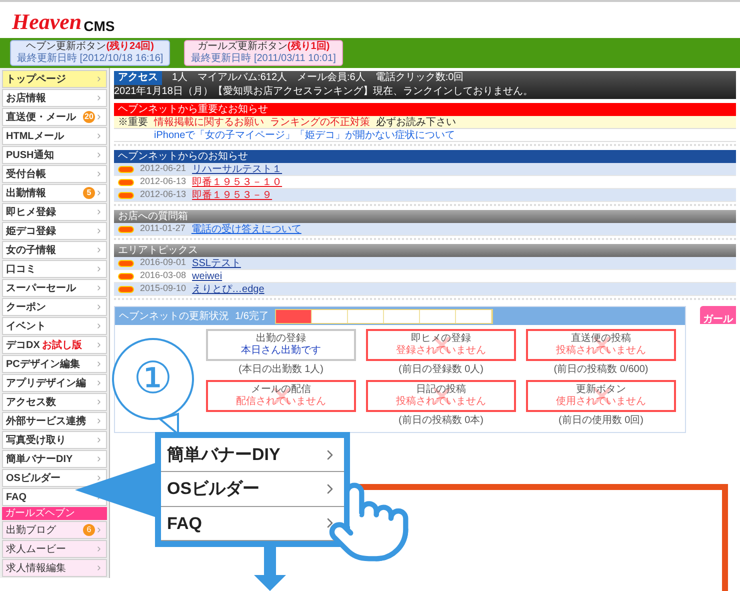 This screenshot has height=591, width=740. What do you see at coordinates (54, 568) in the screenshot?
I see `sidebar-item: 求人情報編集` at bounding box center [54, 568].